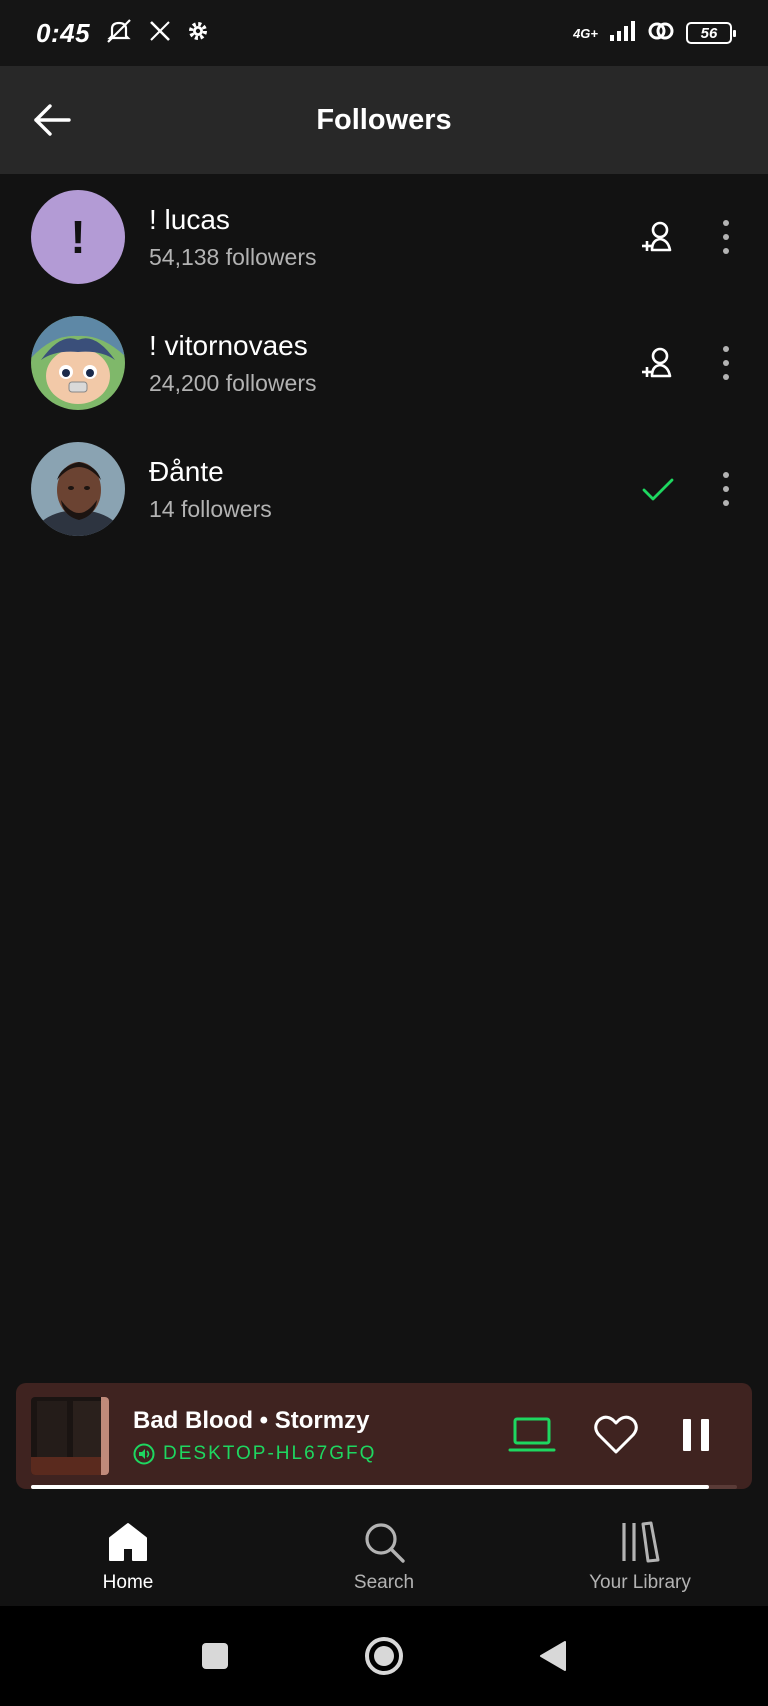 This screenshot has width=768, height=1706. Describe the element at coordinates (384, 489) in the screenshot. I see `list-item: Đånte 14 followers` at that location.